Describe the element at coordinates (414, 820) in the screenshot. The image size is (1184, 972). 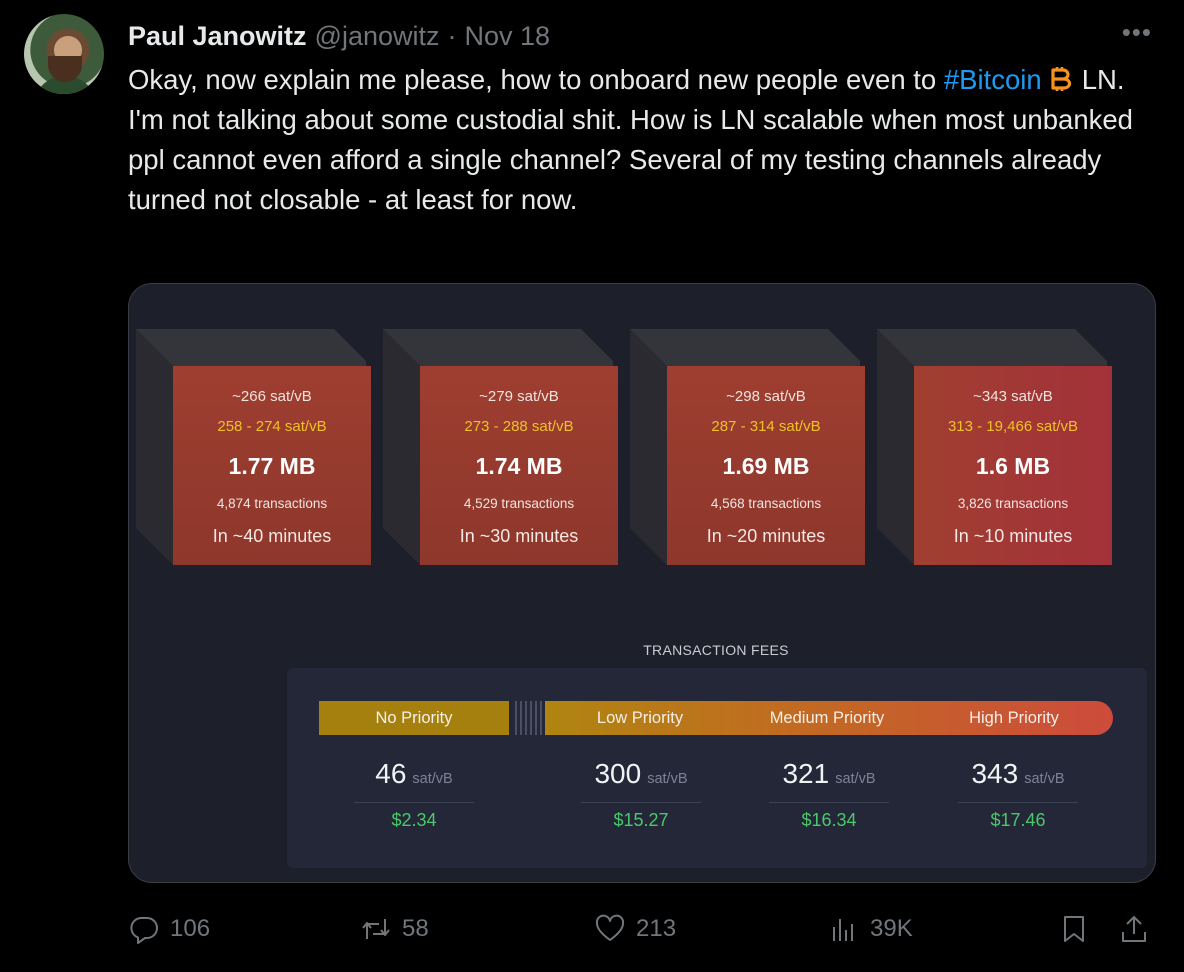
I see `no-priority-usd: $2.34` at that location.